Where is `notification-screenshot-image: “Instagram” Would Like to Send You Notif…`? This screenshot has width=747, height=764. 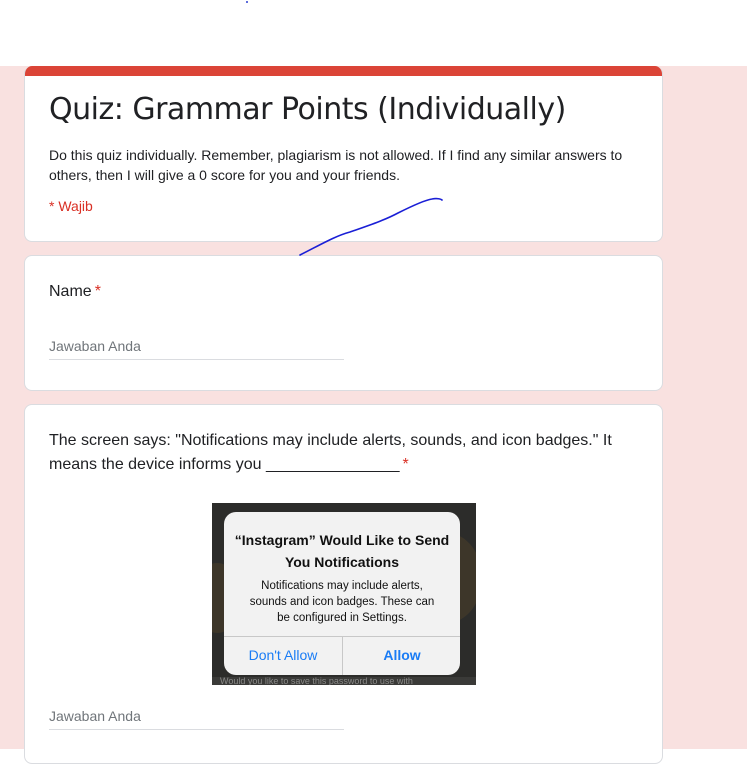 notification-screenshot-image: “Instagram” Would Like to Send You Notif… is located at coordinates (344, 594).